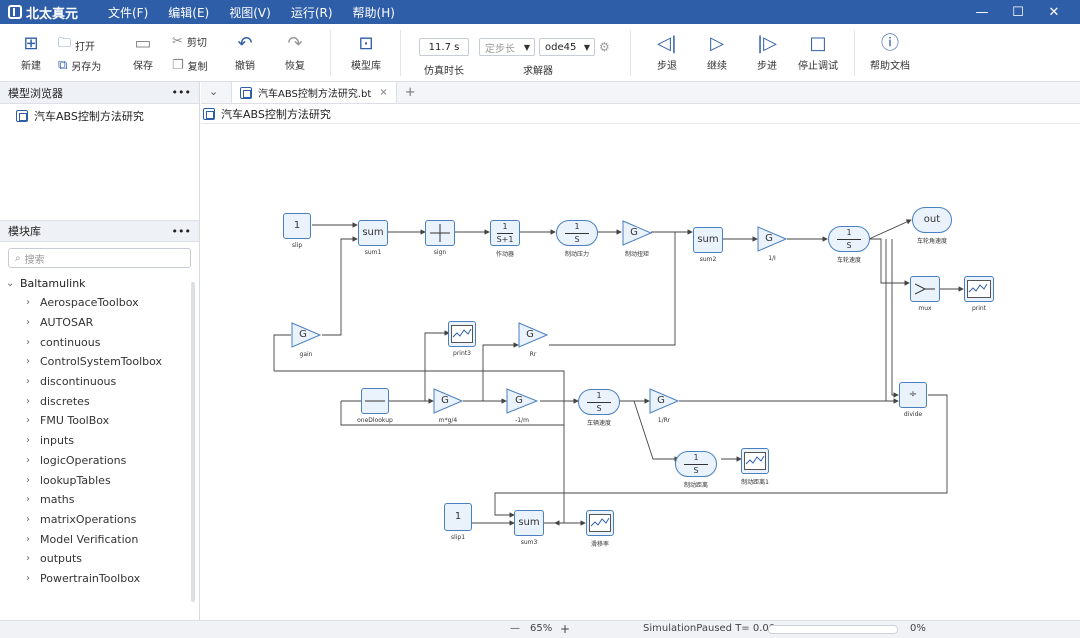 The height and width of the screenshot is (638, 1080). What do you see at coordinates (295, 53) in the screenshot?
I see `redo-button: ↷ 恢复` at bounding box center [295, 53].